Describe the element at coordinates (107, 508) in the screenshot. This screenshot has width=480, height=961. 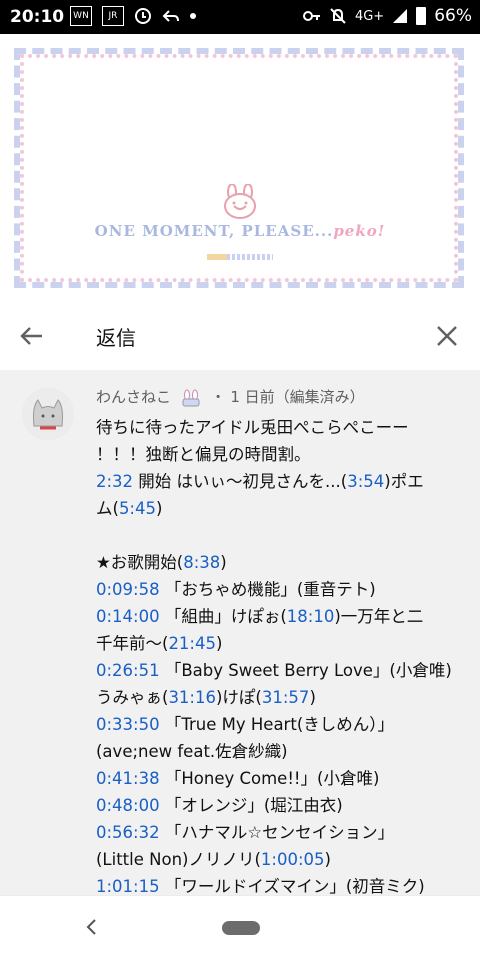
I see `comment-text-segment: ム(` at that location.